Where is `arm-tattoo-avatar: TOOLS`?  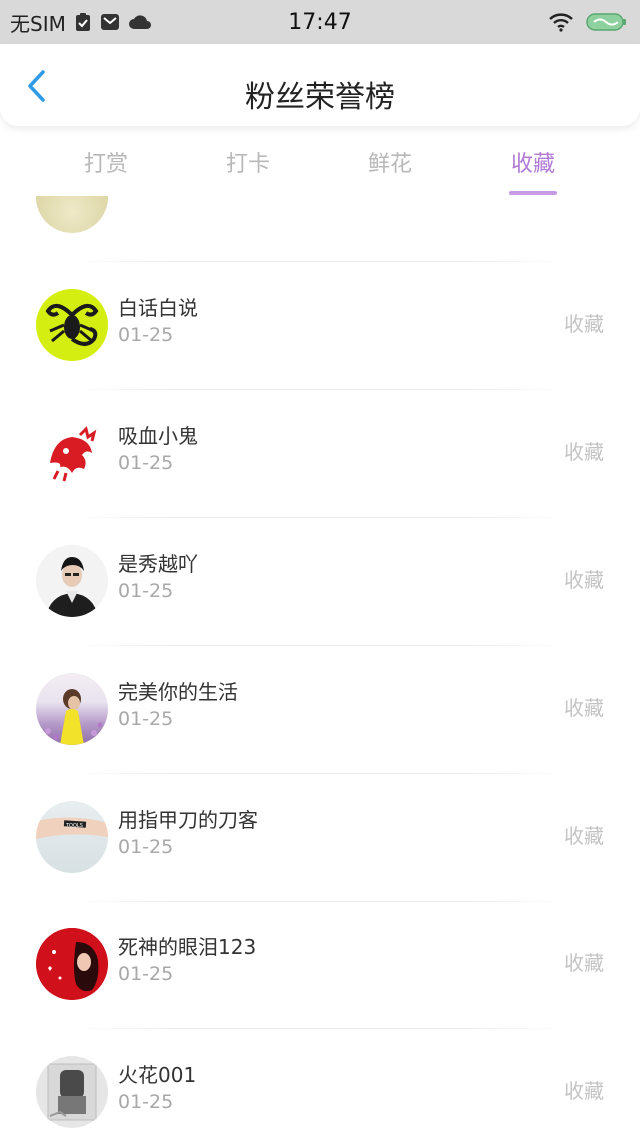
arm-tattoo-avatar: TOOLS is located at coordinates (72, 837).